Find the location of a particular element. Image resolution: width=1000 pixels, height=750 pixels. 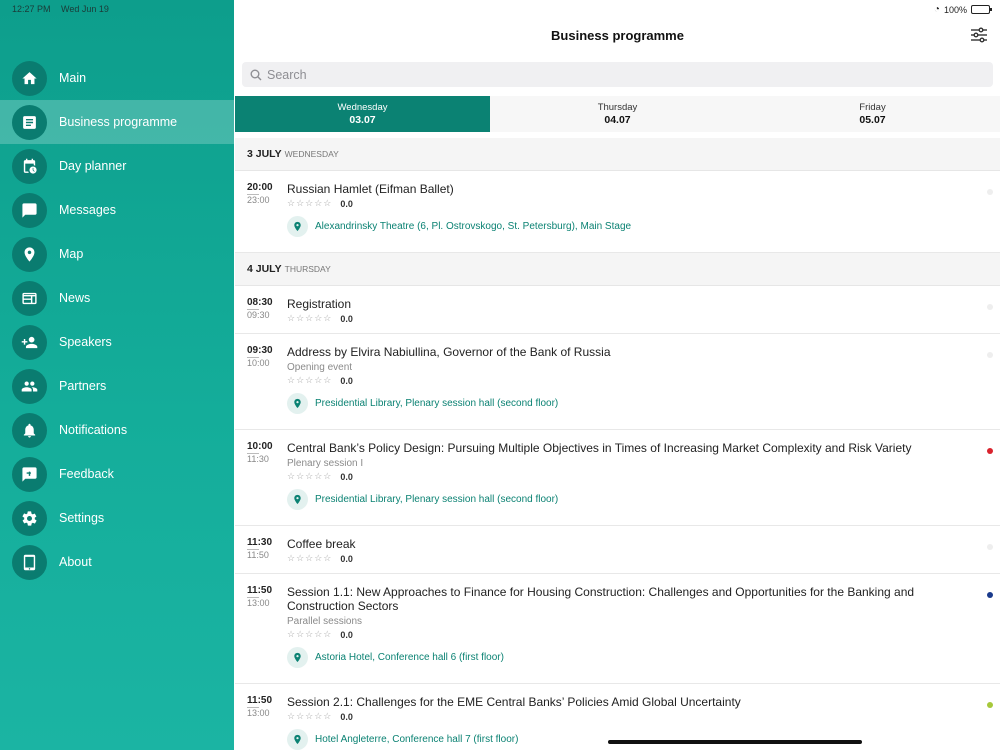

filter-button is located at coordinates (979, 35).